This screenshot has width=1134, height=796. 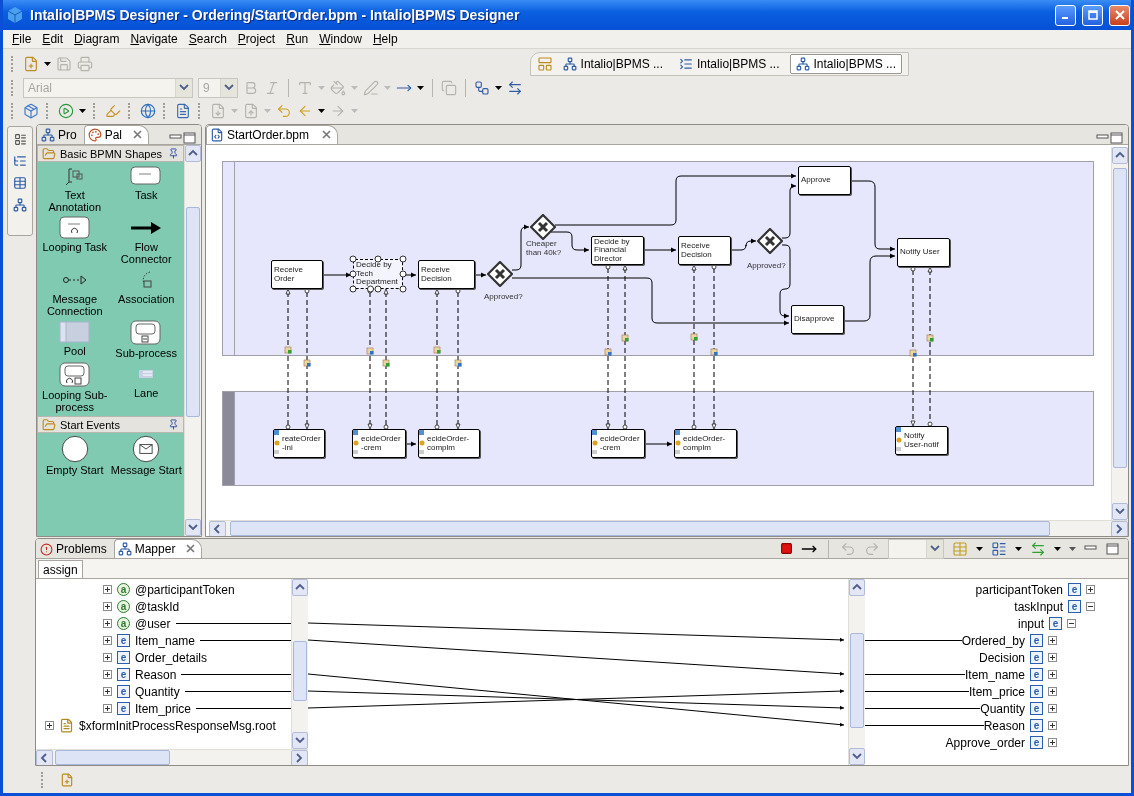 I want to click on source-tree-row: a @taskId, so click(x=163, y=606).